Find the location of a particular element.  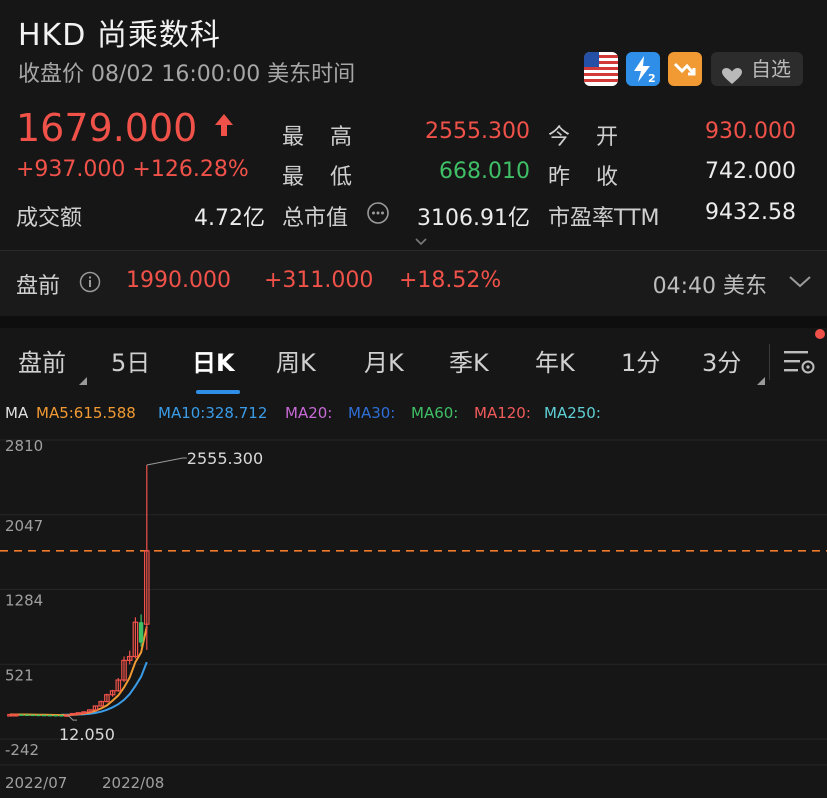

ma20-legend: MA20: is located at coordinates (309, 413).